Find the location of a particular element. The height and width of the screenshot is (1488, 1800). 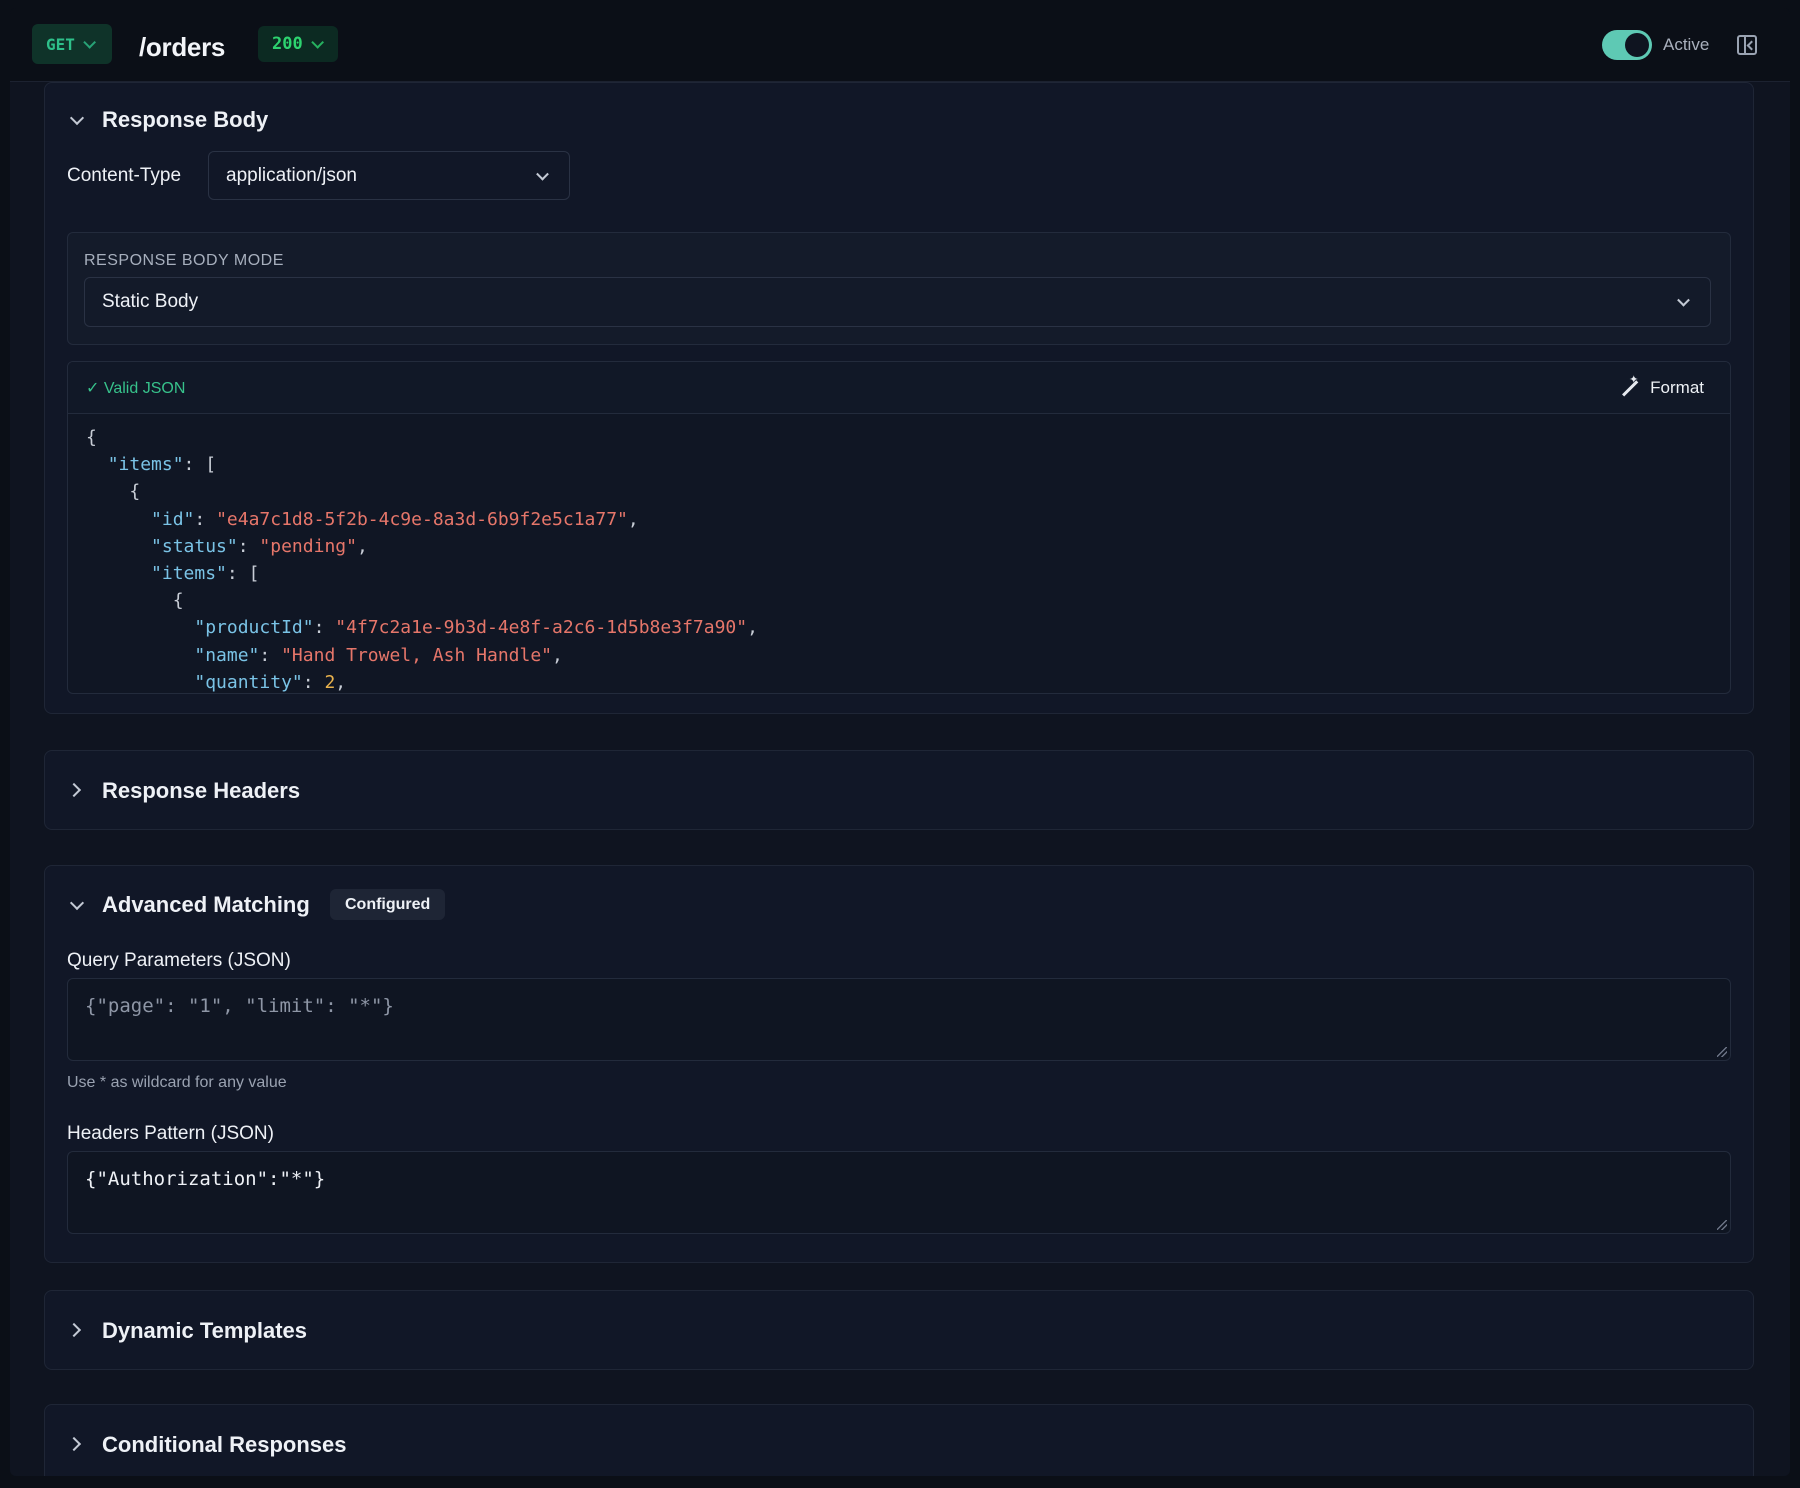

status-code-select: 200 is located at coordinates (298, 44).